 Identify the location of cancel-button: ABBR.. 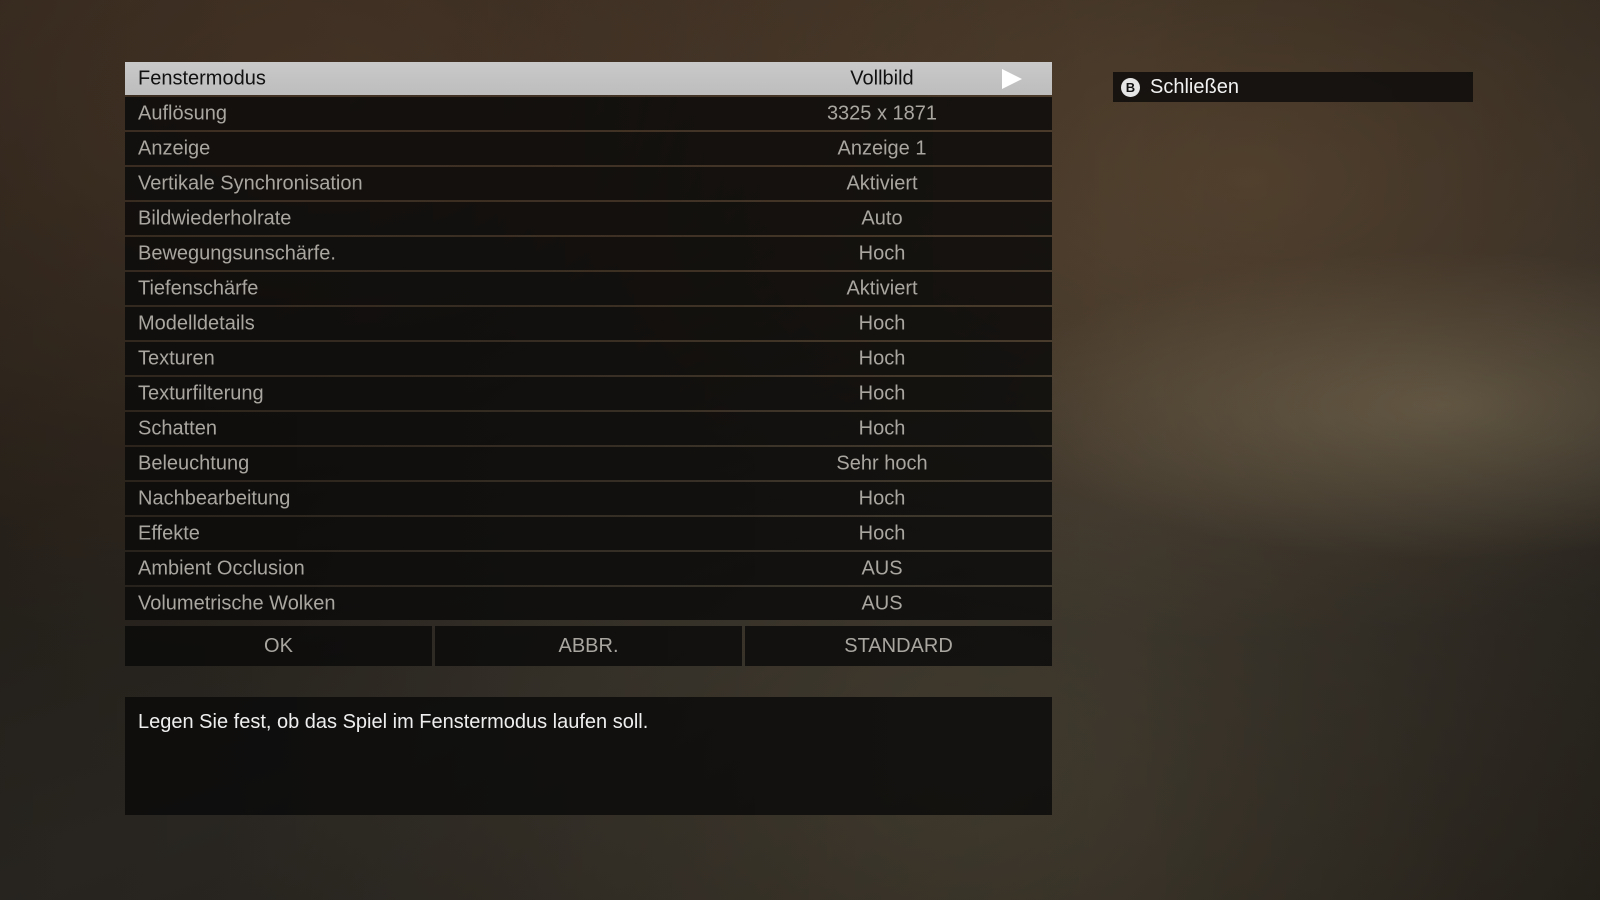
(588, 646).